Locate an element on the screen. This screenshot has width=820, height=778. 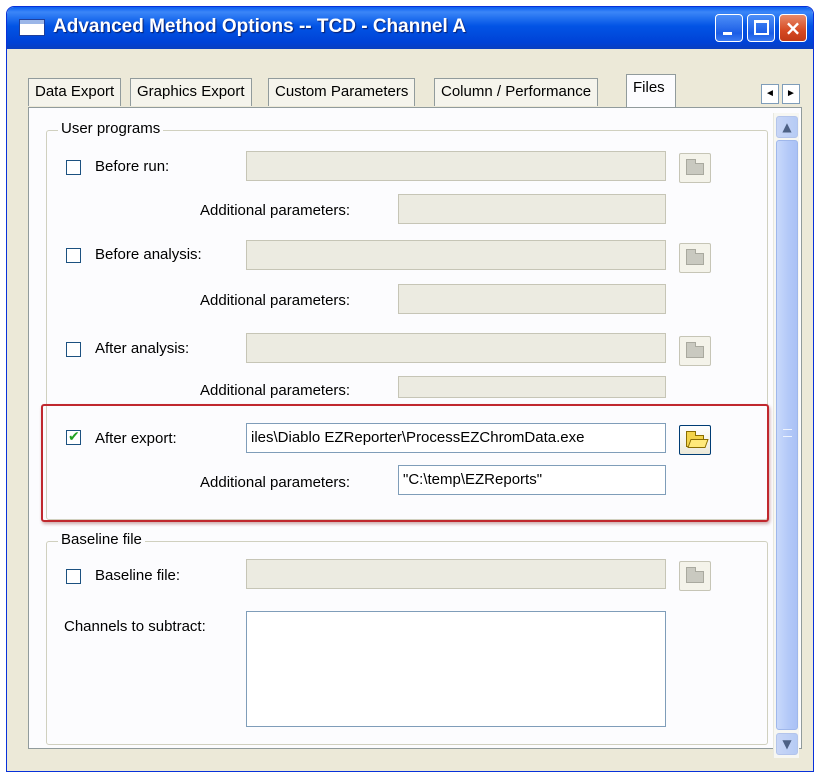
close-icon: × is located at coordinates (793, 28).